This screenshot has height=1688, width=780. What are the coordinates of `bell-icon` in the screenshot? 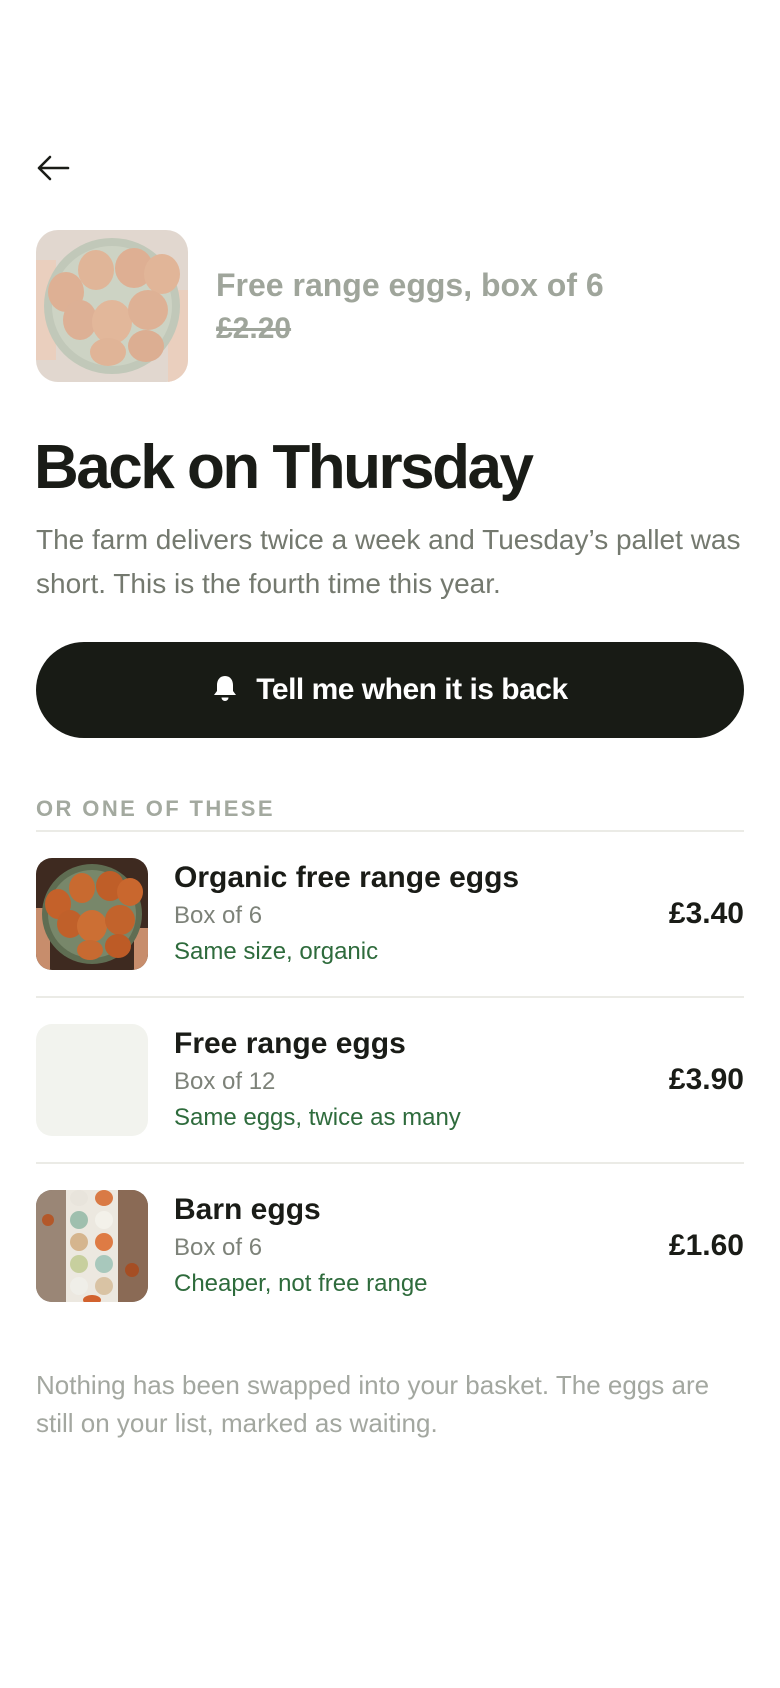 It's located at (225, 690).